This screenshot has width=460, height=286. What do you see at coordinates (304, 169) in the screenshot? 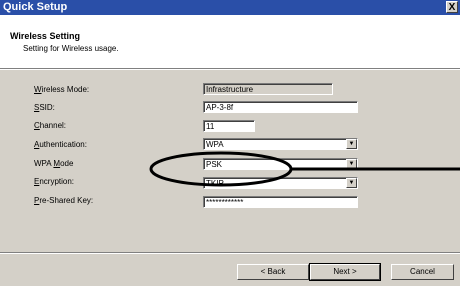
I see `annotation-overlay` at bounding box center [304, 169].